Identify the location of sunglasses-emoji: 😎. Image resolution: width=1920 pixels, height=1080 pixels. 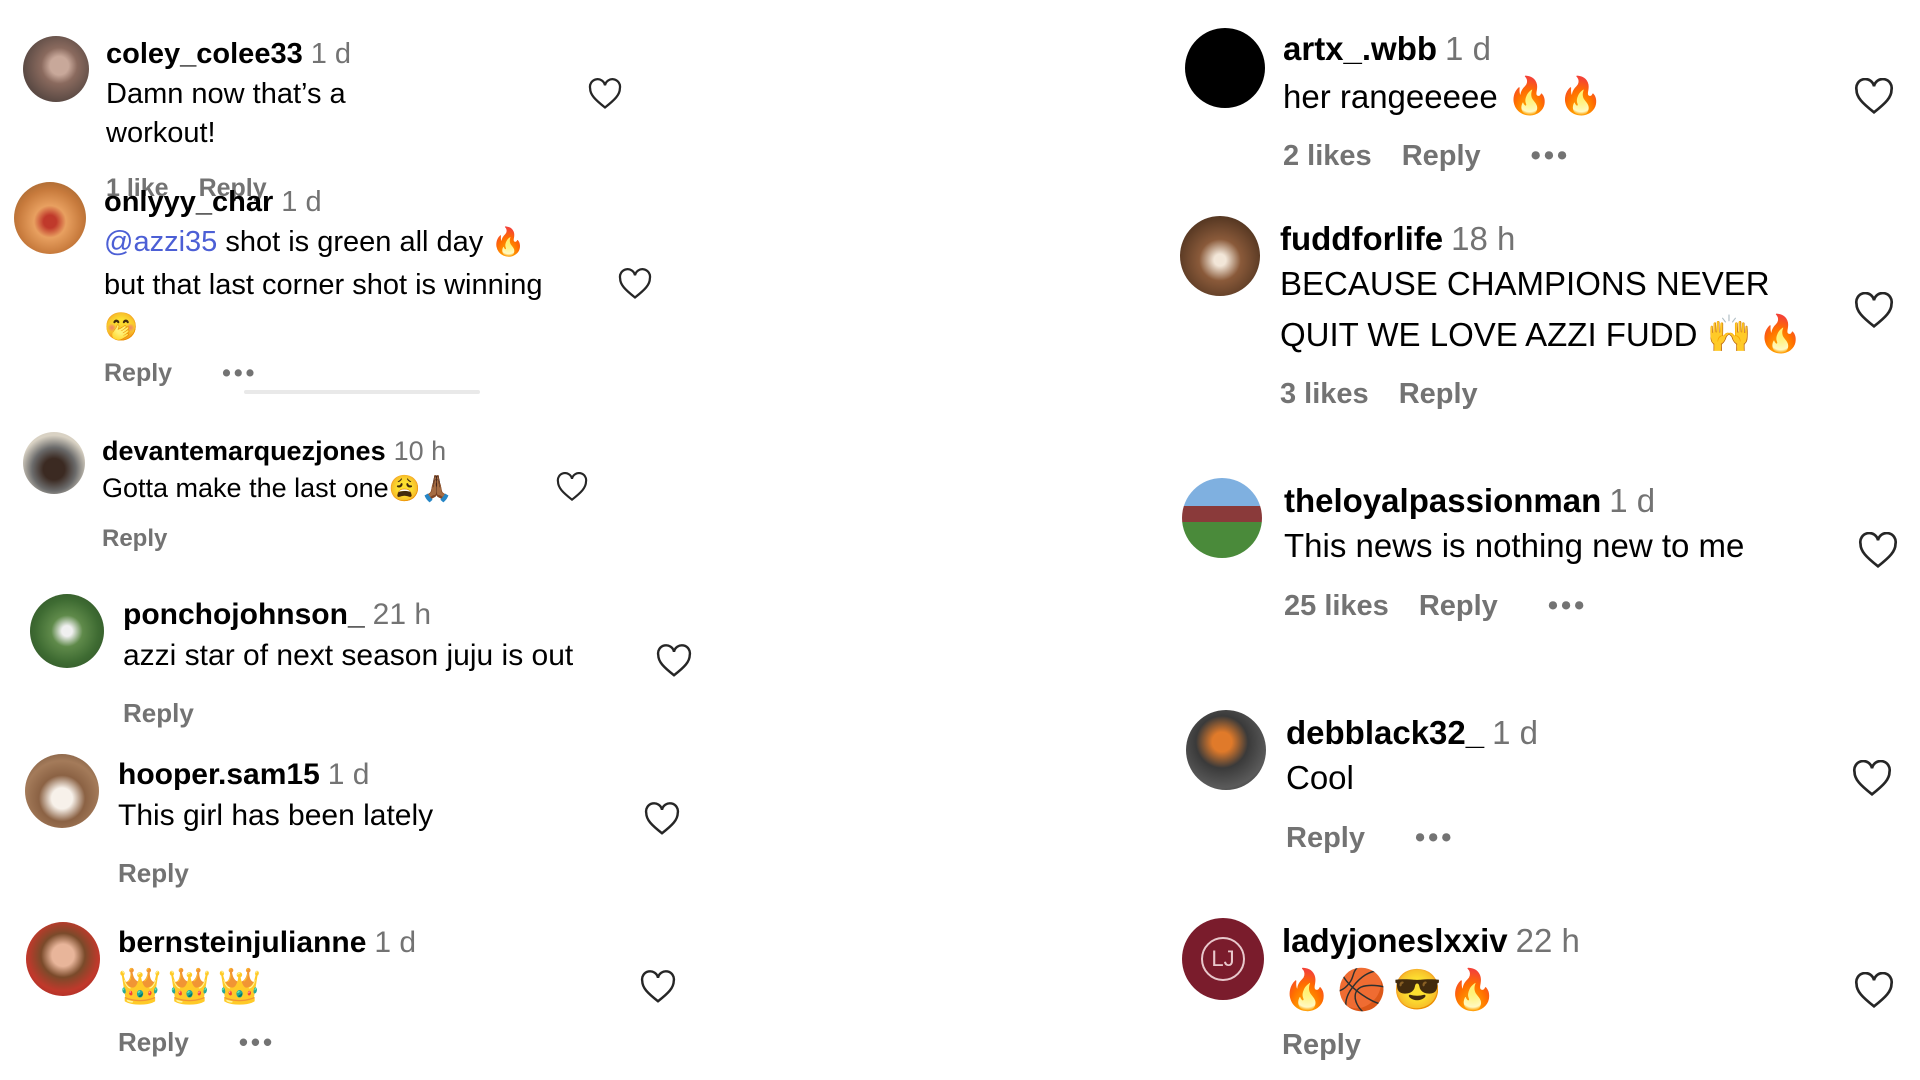
(1417, 990).